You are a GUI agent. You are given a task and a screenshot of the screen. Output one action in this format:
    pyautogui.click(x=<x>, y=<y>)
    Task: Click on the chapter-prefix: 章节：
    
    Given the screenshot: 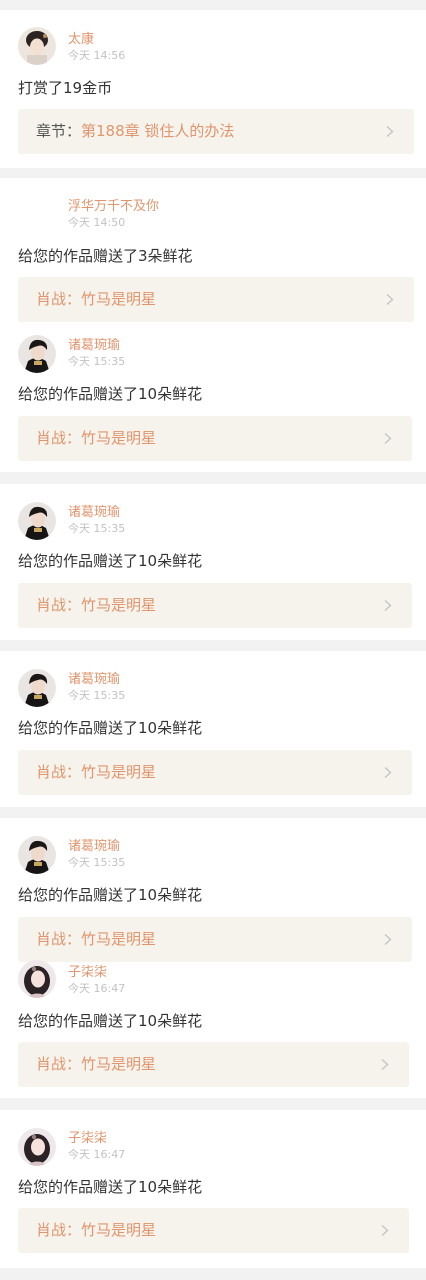 What is the action you would take?
    pyautogui.click(x=59, y=131)
    